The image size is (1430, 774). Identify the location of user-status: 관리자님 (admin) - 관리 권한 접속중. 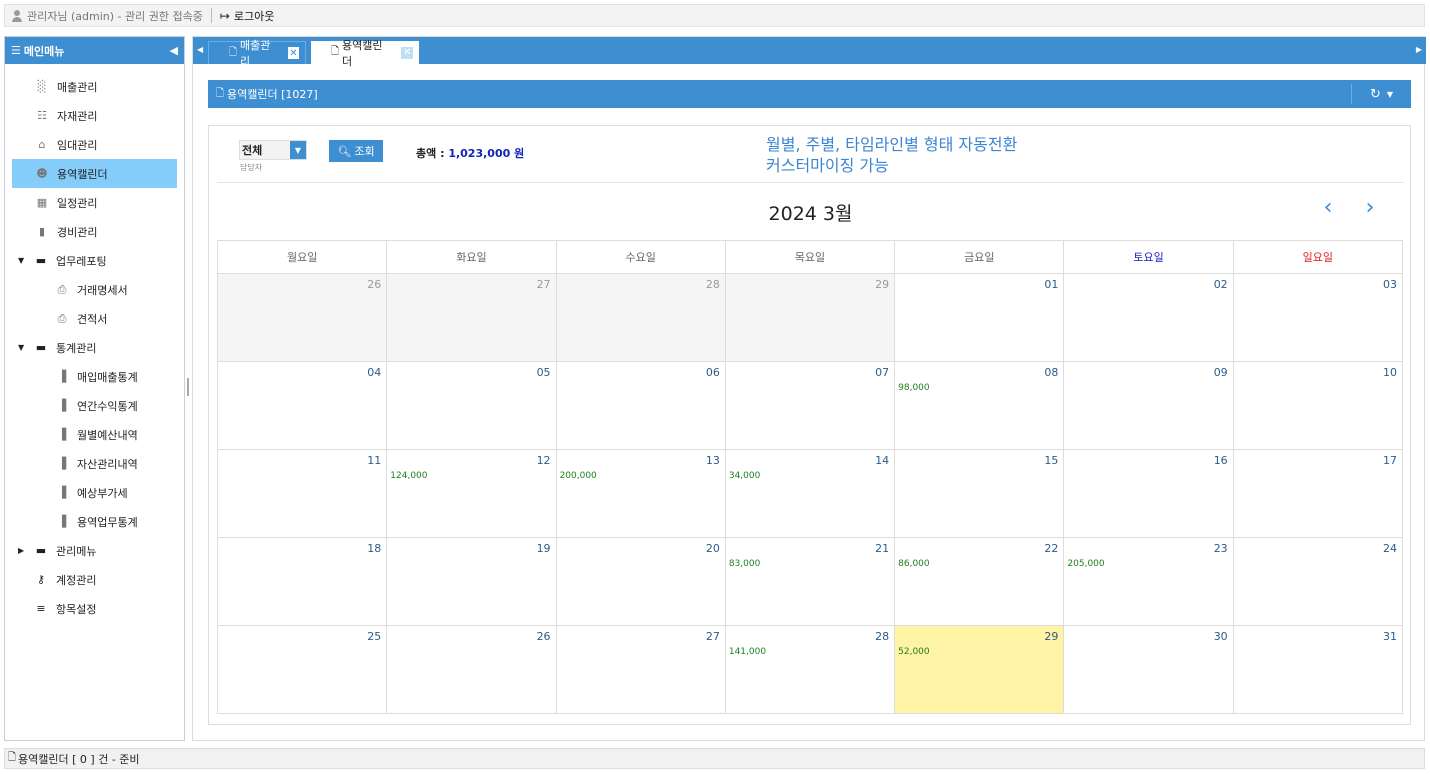
(115, 16).